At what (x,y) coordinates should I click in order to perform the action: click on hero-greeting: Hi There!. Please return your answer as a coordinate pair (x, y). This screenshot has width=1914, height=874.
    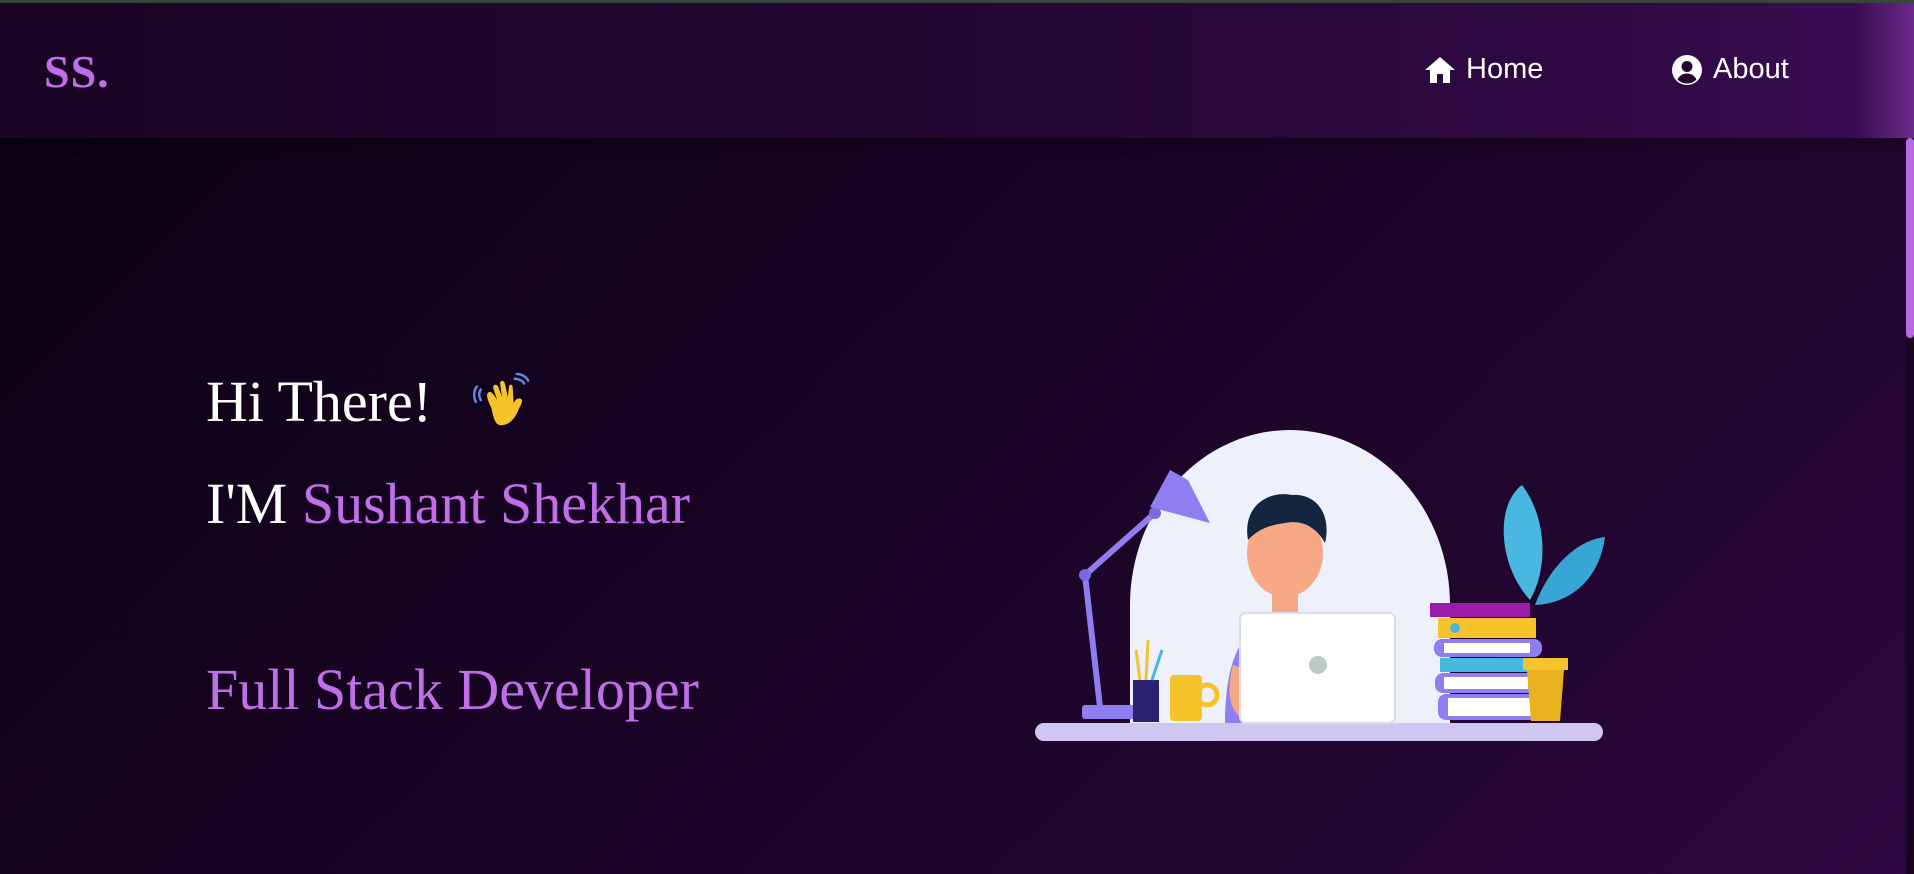
    Looking at the image, I should click on (370, 401).